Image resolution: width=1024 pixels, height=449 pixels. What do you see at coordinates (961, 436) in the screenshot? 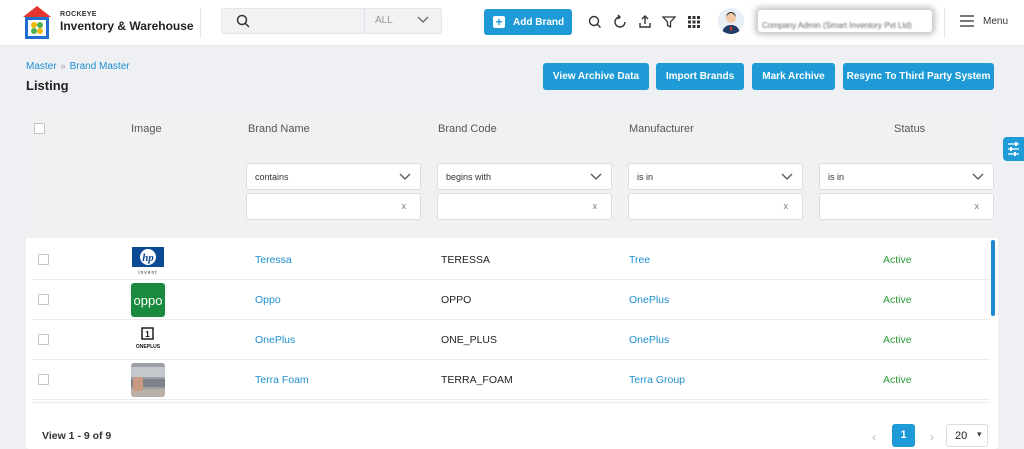
I see `page-size-value: 20` at bounding box center [961, 436].